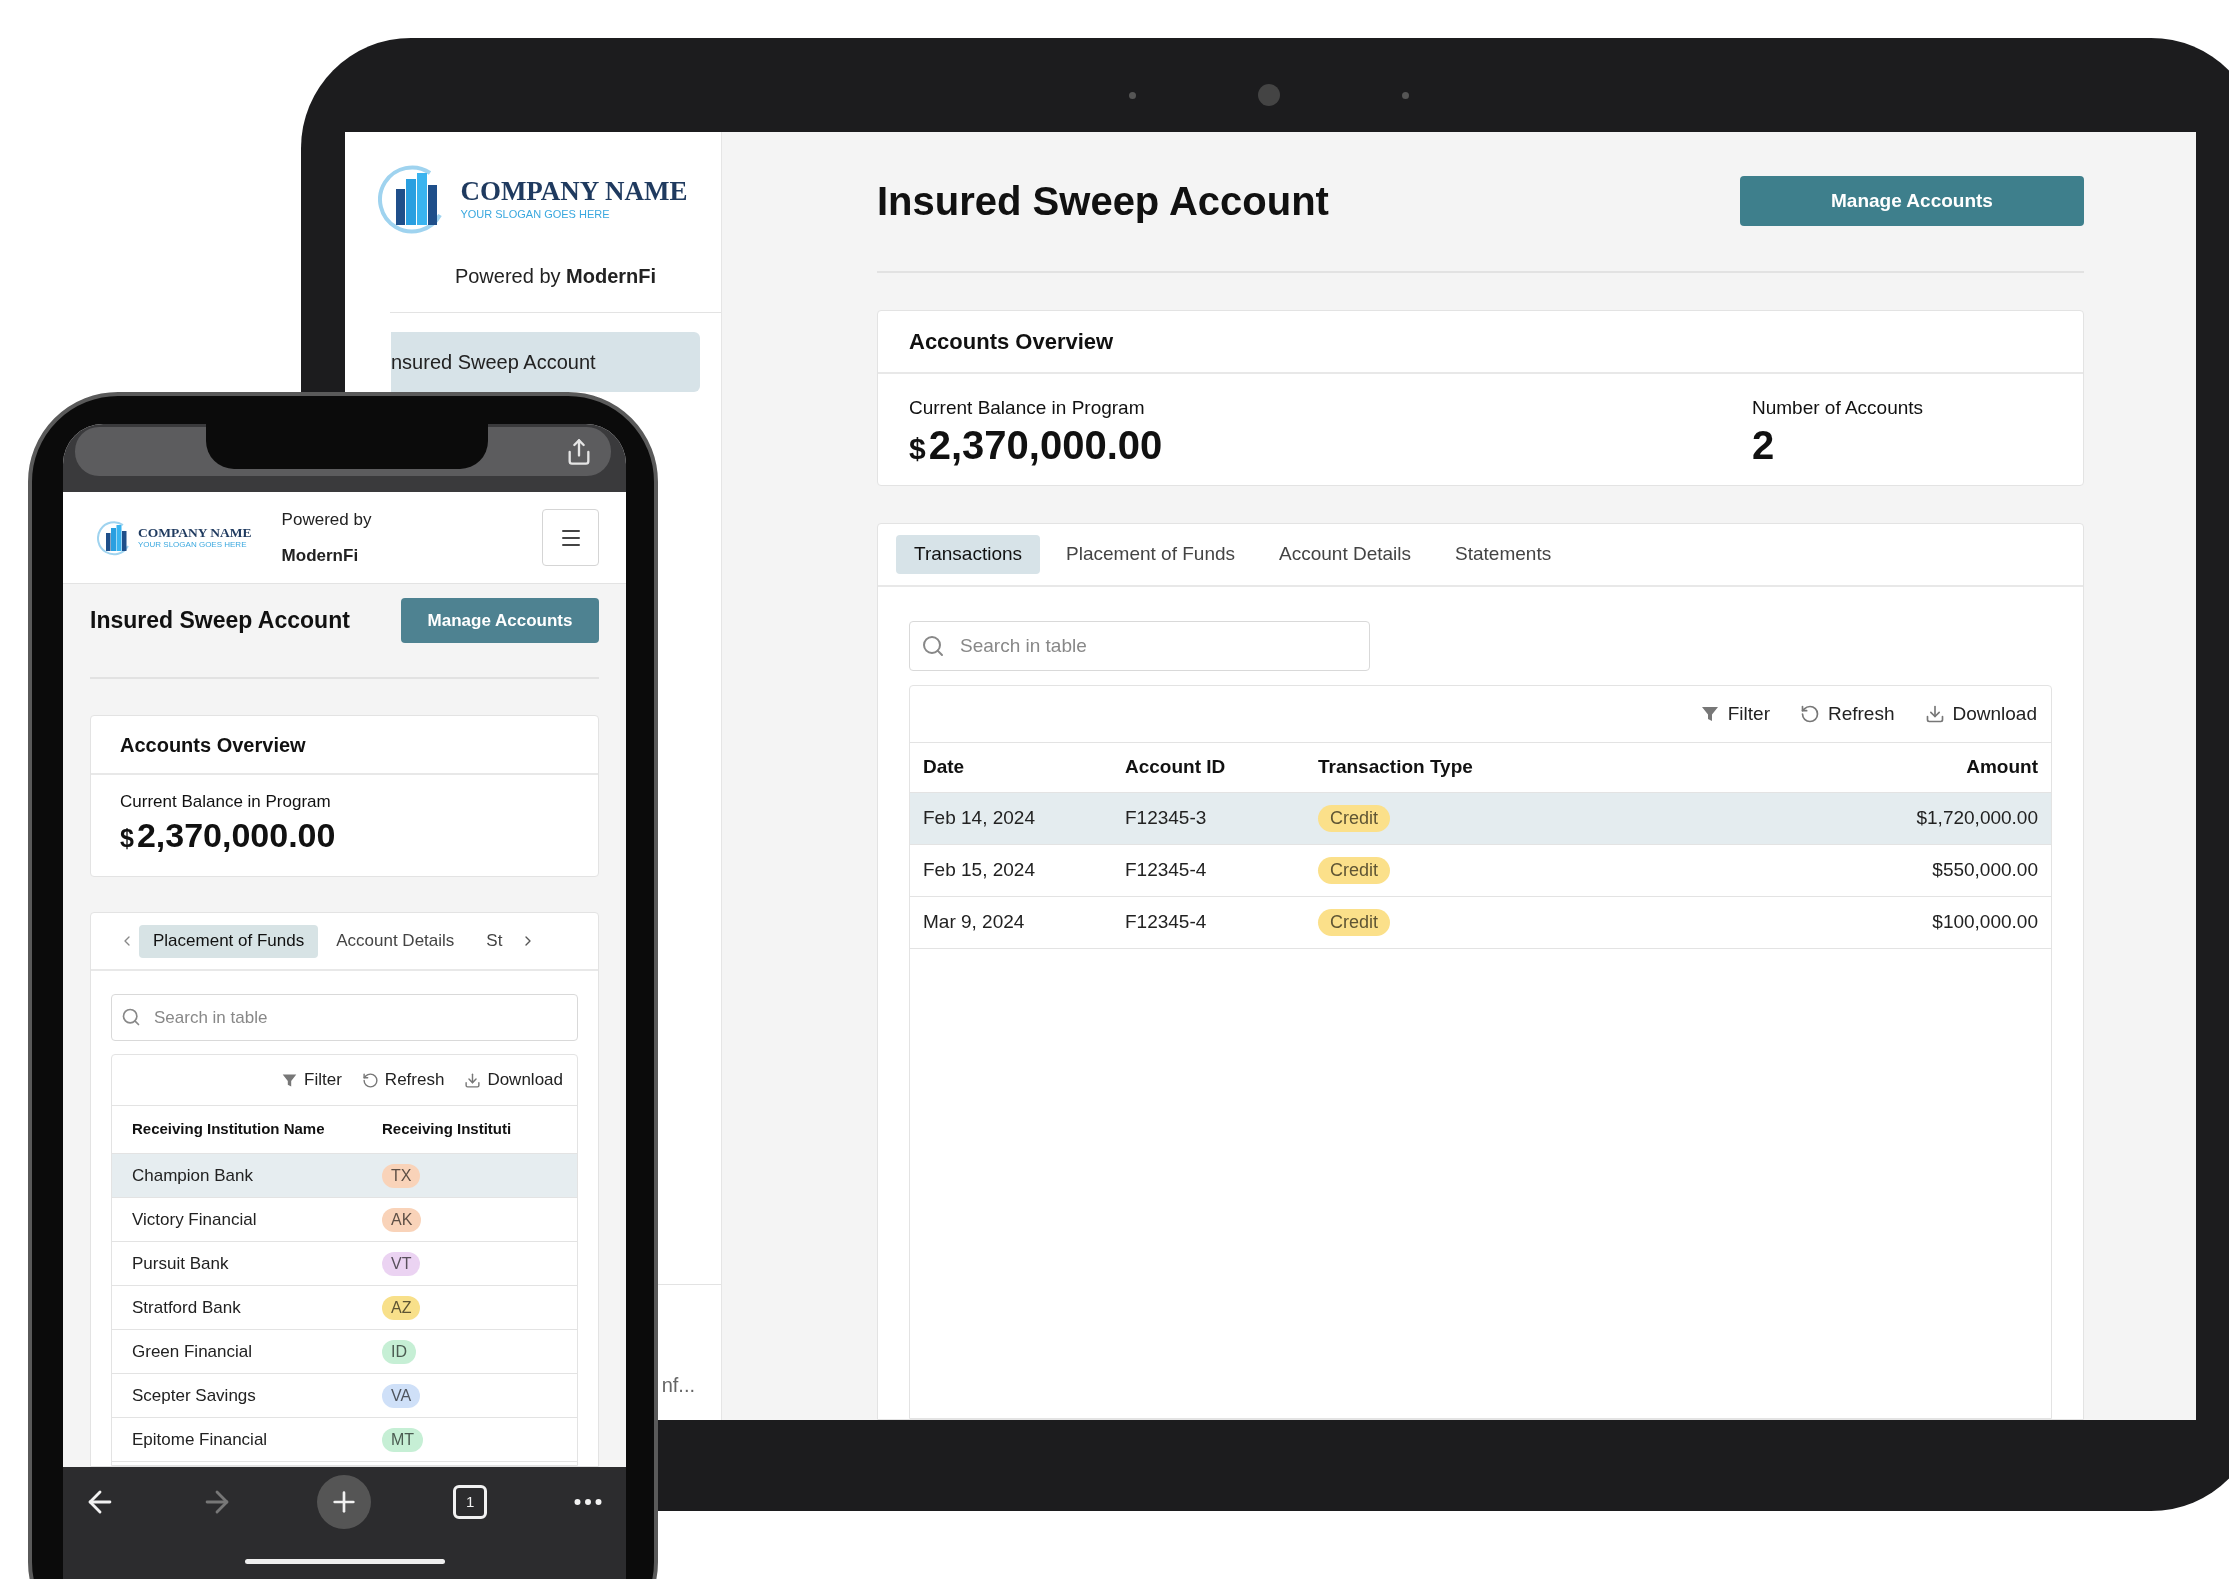 The height and width of the screenshot is (1579, 2229). What do you see at coordinates (343, 1502) in the screenshot?
I see `new-tab-button` at bounding box center [343, 1502].